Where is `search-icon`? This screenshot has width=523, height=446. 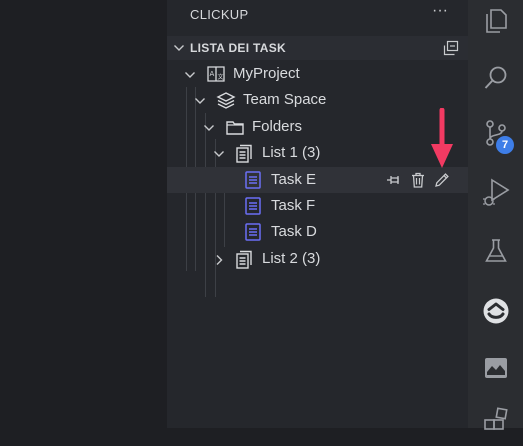
search-icon is located at coordinates (495, 77).